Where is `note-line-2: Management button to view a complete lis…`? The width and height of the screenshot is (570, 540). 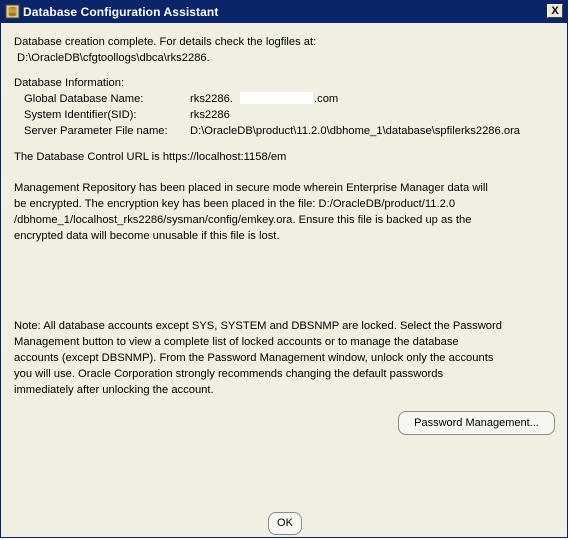
note-line-2: Management button to view a complete lis… is located at coordinates (236, 342).